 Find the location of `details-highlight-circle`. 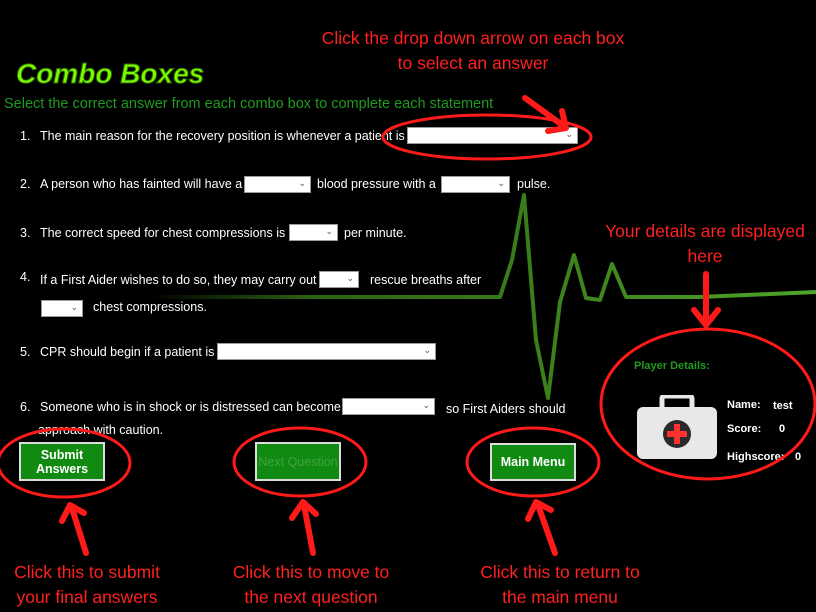

details-highlight-circle is located at coordinates (707, 404).